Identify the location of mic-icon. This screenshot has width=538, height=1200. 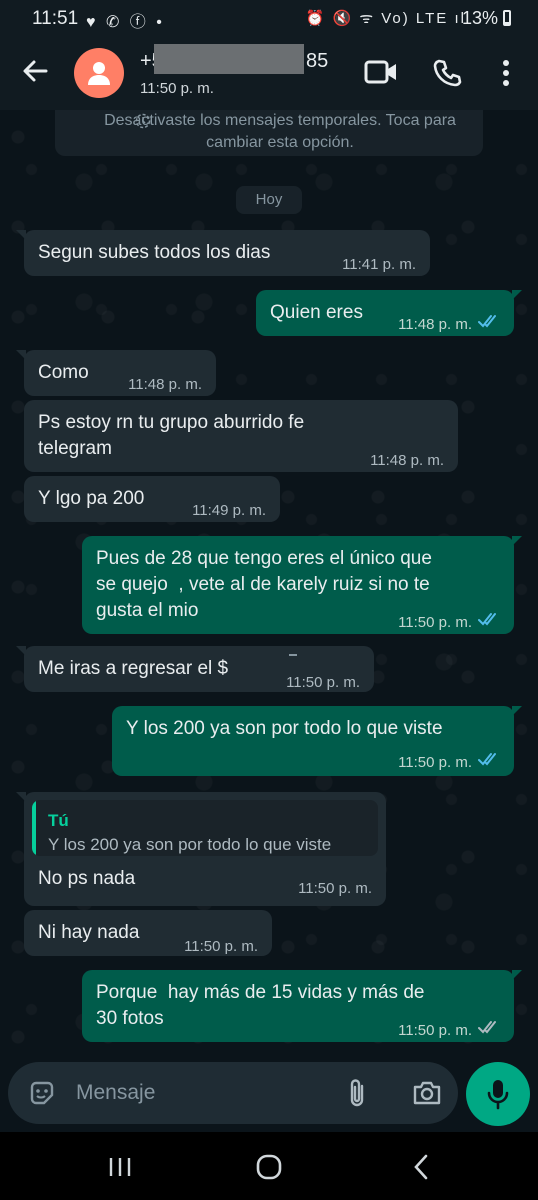
(498, 1095).